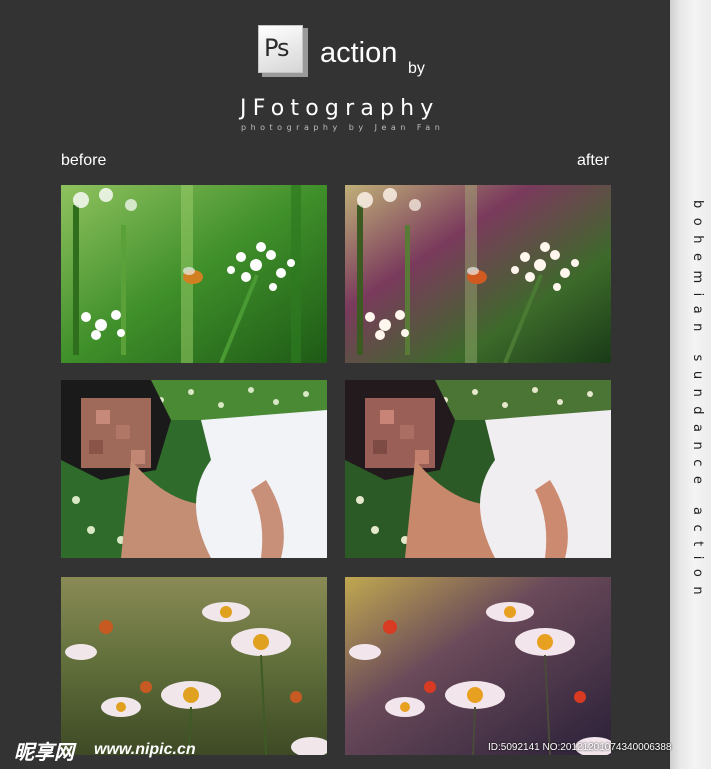 The width and height of the screenshot is (711, 769). I want to click on sidebar-vertical-text: bohemian sundance action, so click(697, 402).